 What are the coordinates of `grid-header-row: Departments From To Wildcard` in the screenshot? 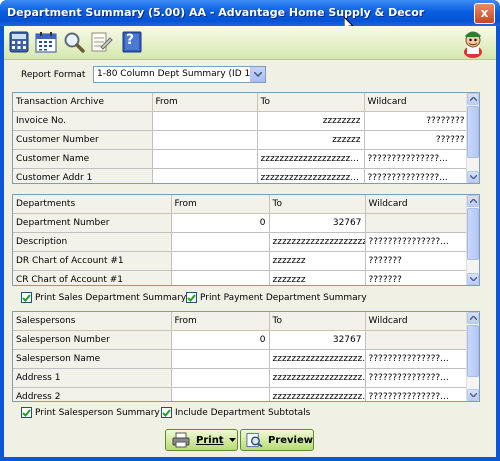 It's located at (241, 204).